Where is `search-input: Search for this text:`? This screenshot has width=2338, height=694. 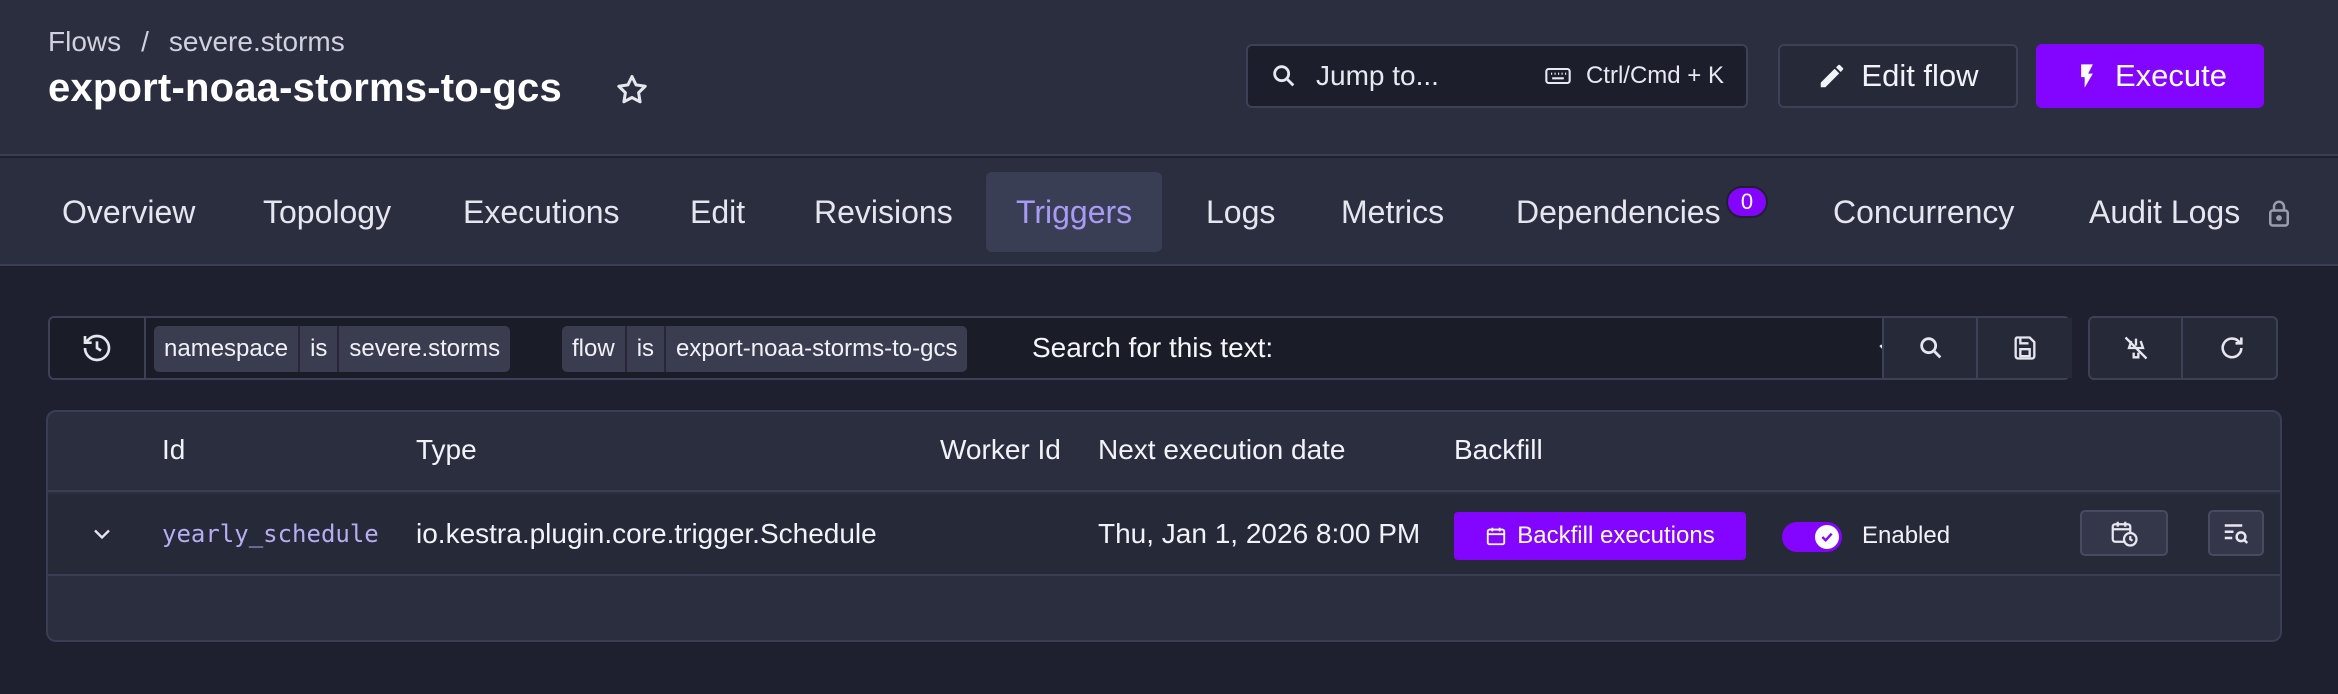 search-input: Search for this text: is located at coordinates (1152, 348).